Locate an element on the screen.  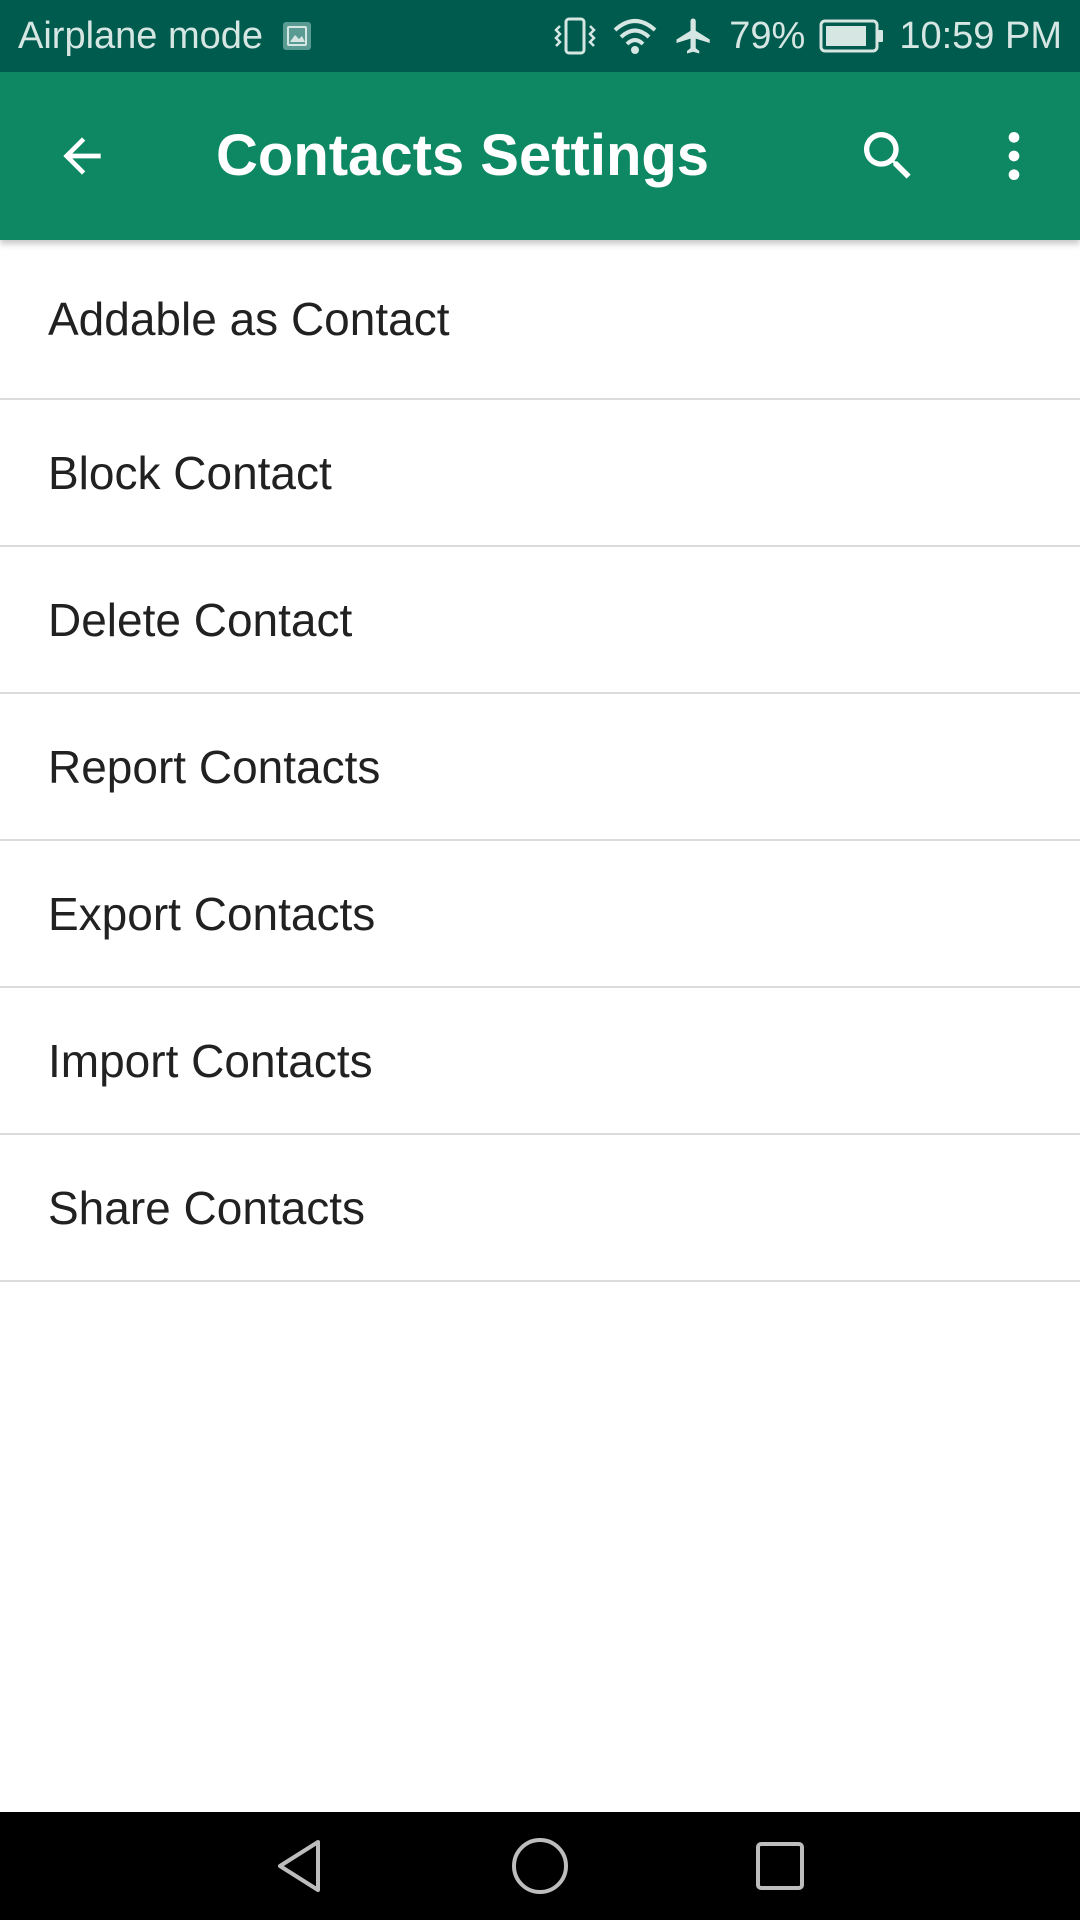
setting-export-contacts: Export Contacts is located at coordinates (540, 914).